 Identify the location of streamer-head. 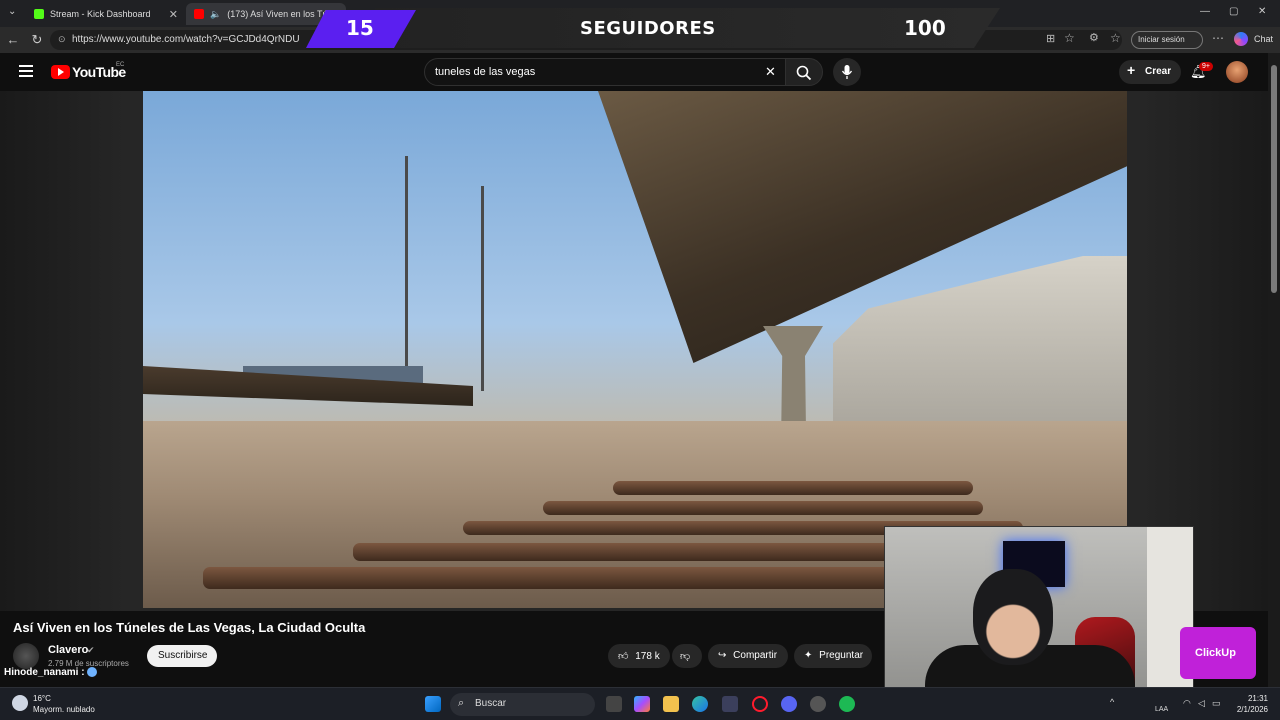
(1013, 617).